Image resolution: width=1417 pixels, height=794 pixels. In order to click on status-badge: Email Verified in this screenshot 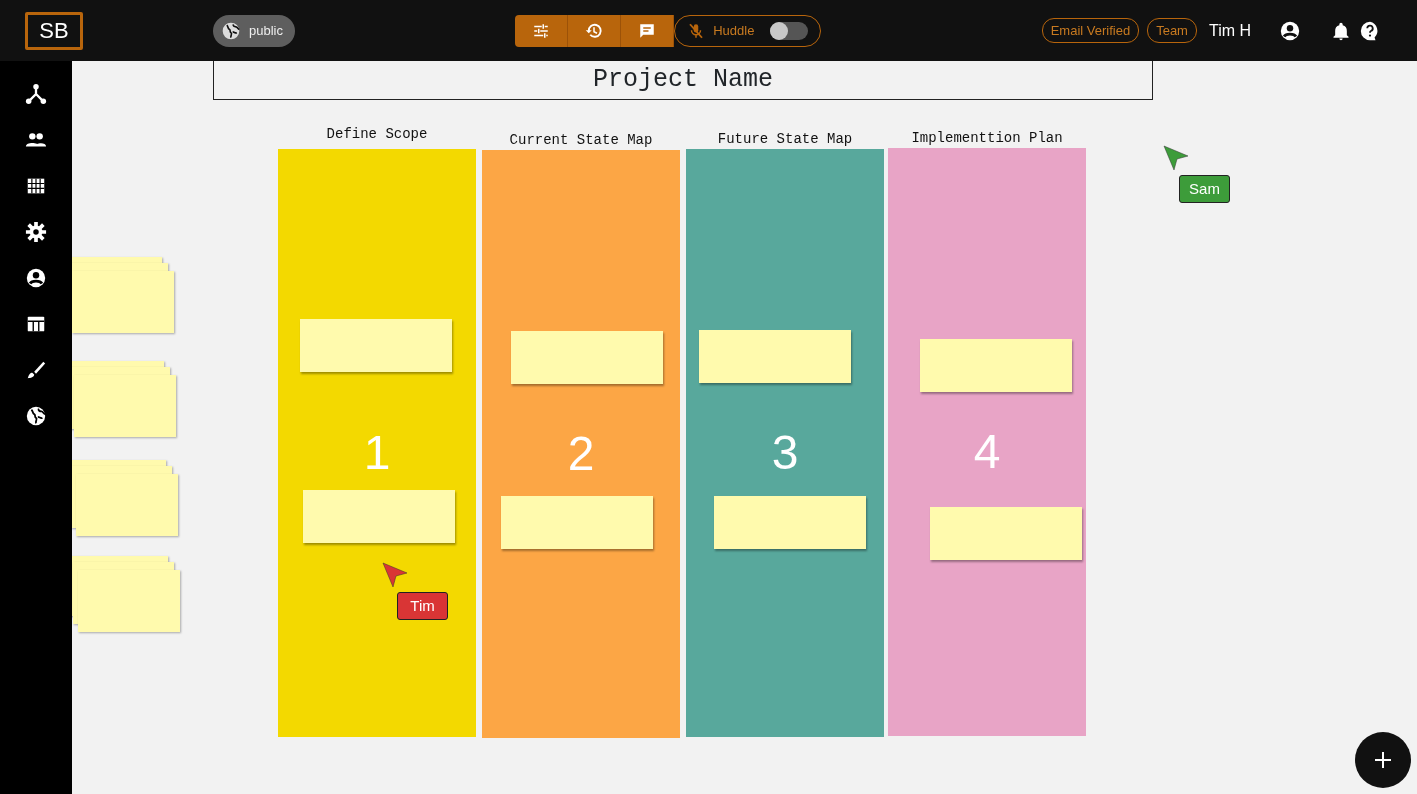, I will do `click(1090, 30)`.